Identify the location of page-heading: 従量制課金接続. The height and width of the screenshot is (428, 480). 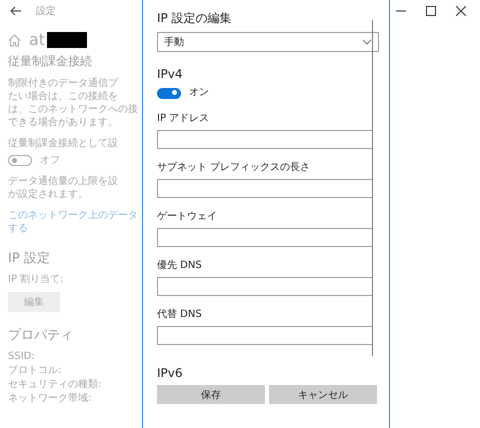
(50, 61).